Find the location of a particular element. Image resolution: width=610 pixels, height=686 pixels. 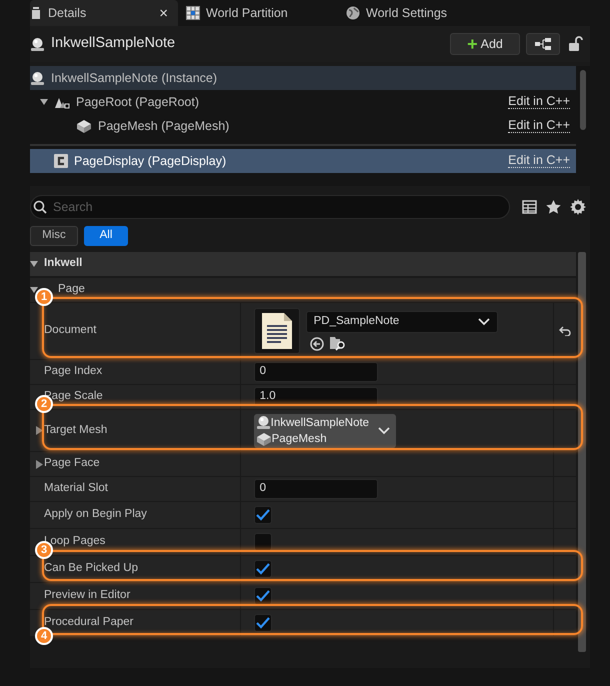

hierarchy-icon is located at coordinates (543, 44).